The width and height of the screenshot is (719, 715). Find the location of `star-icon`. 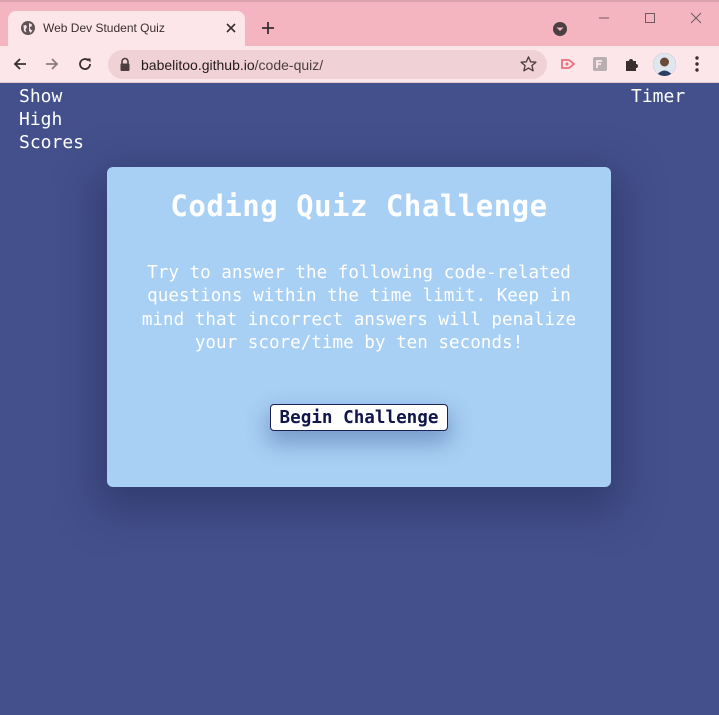

star-icon is located at coordinates (528, 64).